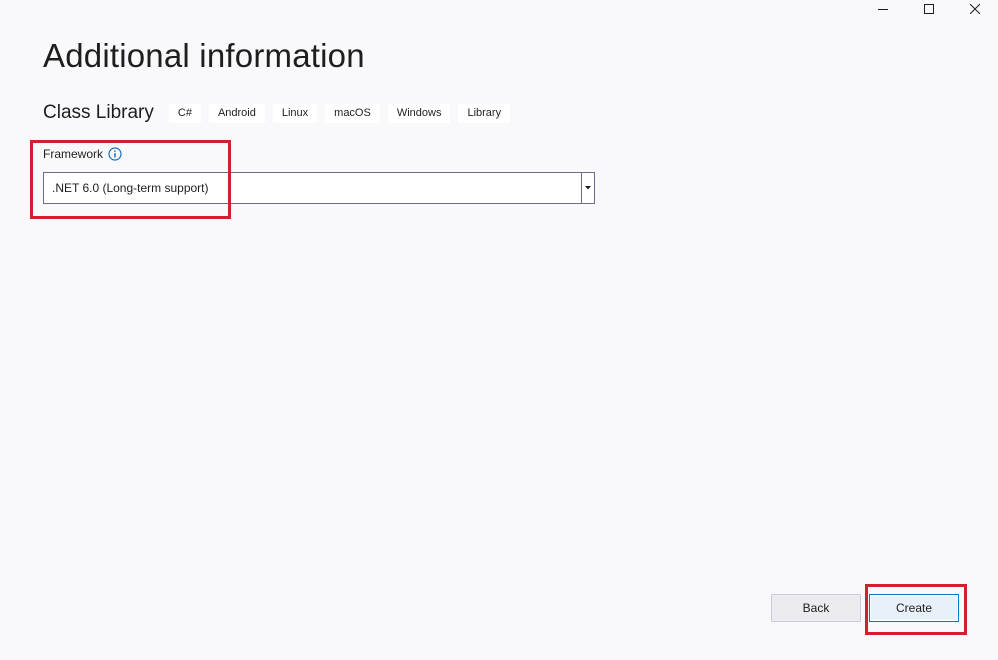 The height and width of the screenshot is (660, 998). I want to click on tag-csharp: C#, so click(184, 113).